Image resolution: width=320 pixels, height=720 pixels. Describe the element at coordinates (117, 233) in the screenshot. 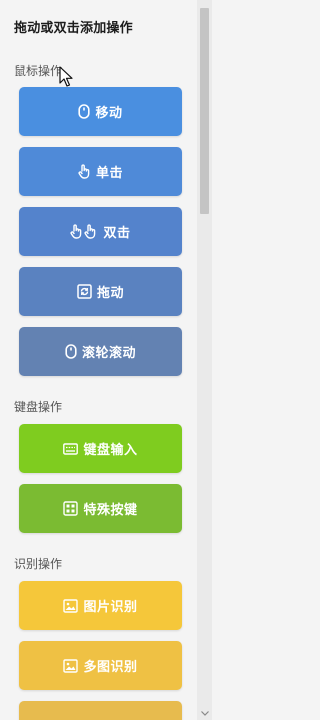

I see `double-click-label: 双击` at that location.